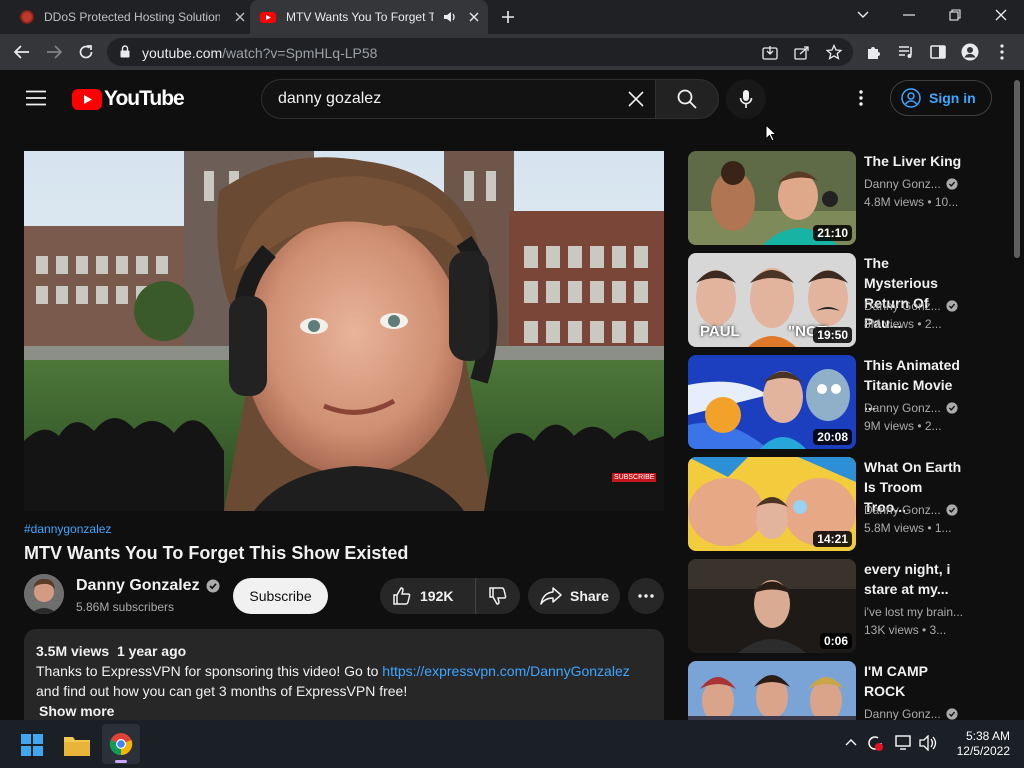 Image resolution: width=1024 pixels, height=768 pixels. Describe the element at coordinates (22, 52) in the screenshot. I see `back-arrow-icon` at that location.